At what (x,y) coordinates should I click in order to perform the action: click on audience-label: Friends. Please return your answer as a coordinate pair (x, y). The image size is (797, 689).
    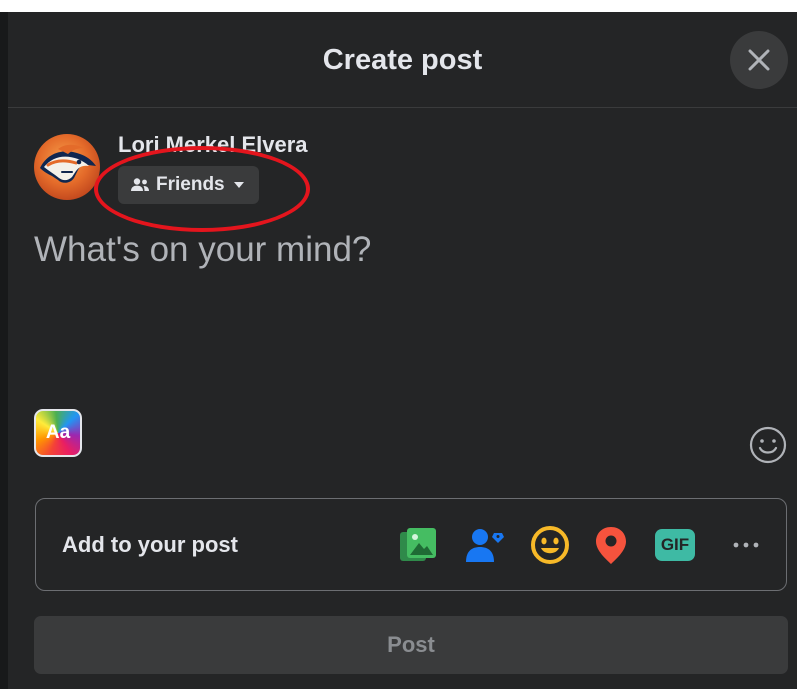
    Looking at the image, I should click on (190, 184).